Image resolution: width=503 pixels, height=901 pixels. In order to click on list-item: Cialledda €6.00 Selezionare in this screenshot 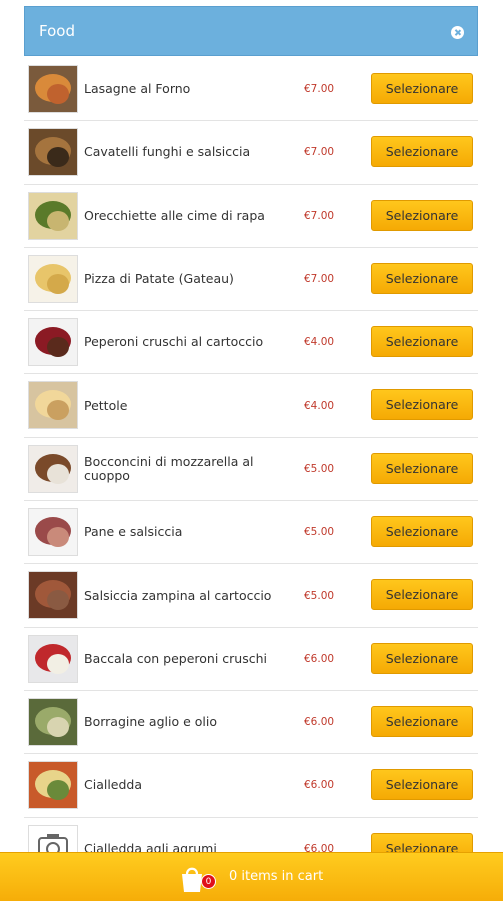, I will do `click(251, 786)`.